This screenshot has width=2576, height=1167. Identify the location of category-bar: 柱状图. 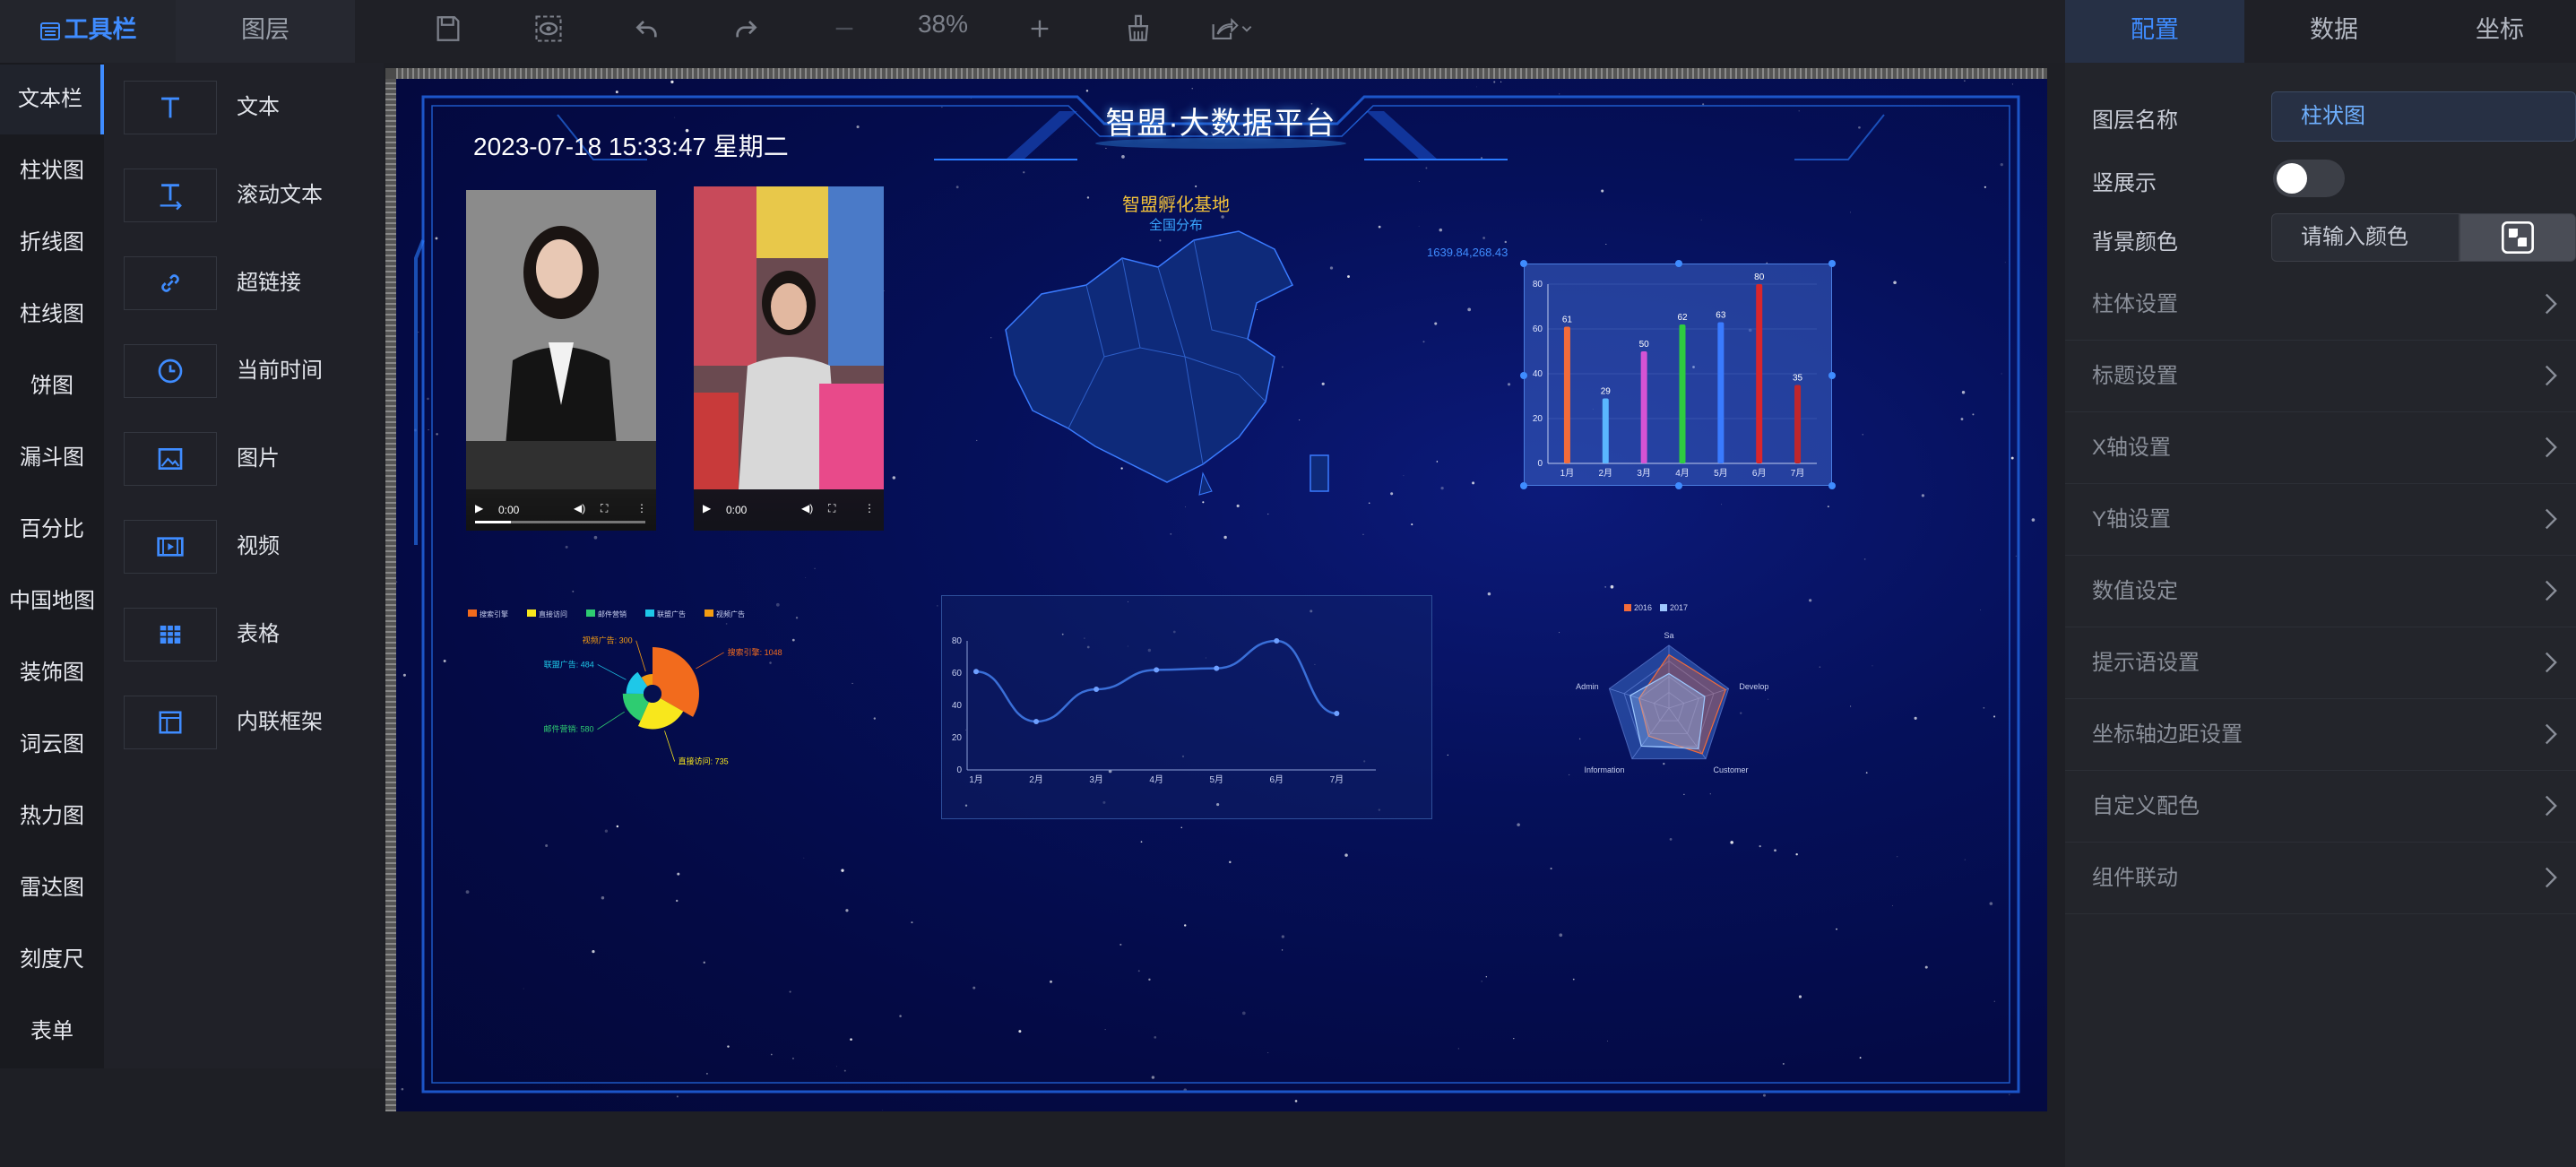
(52, 171).